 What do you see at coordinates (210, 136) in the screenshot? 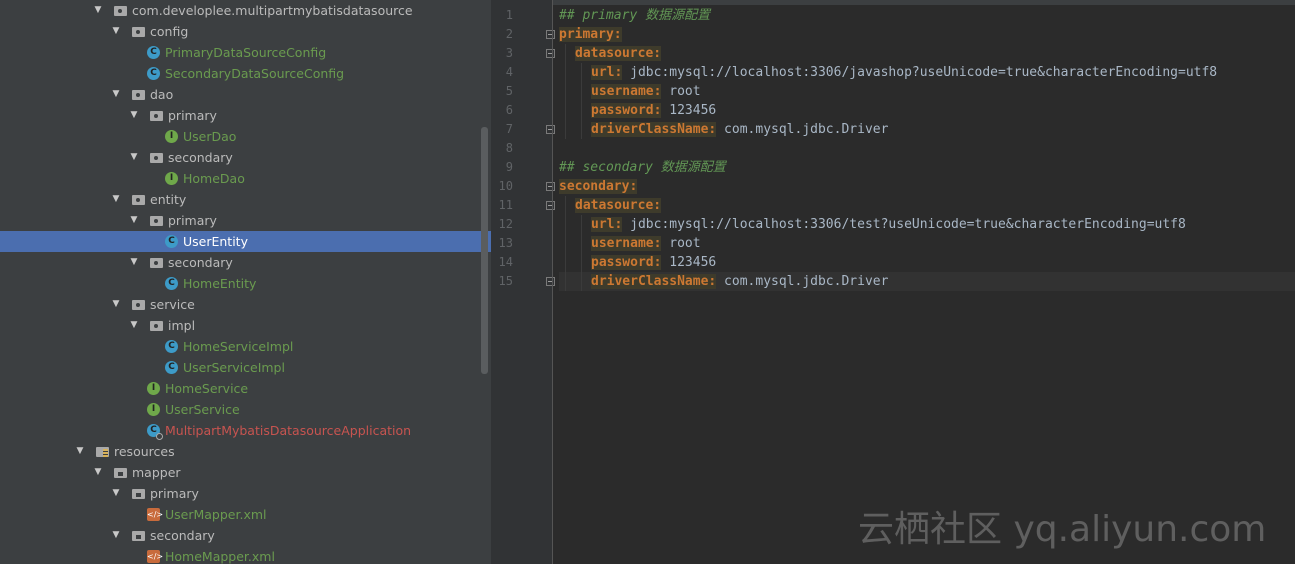
I see `tree-row-label: UserDao` at bounding box center [210, 136].